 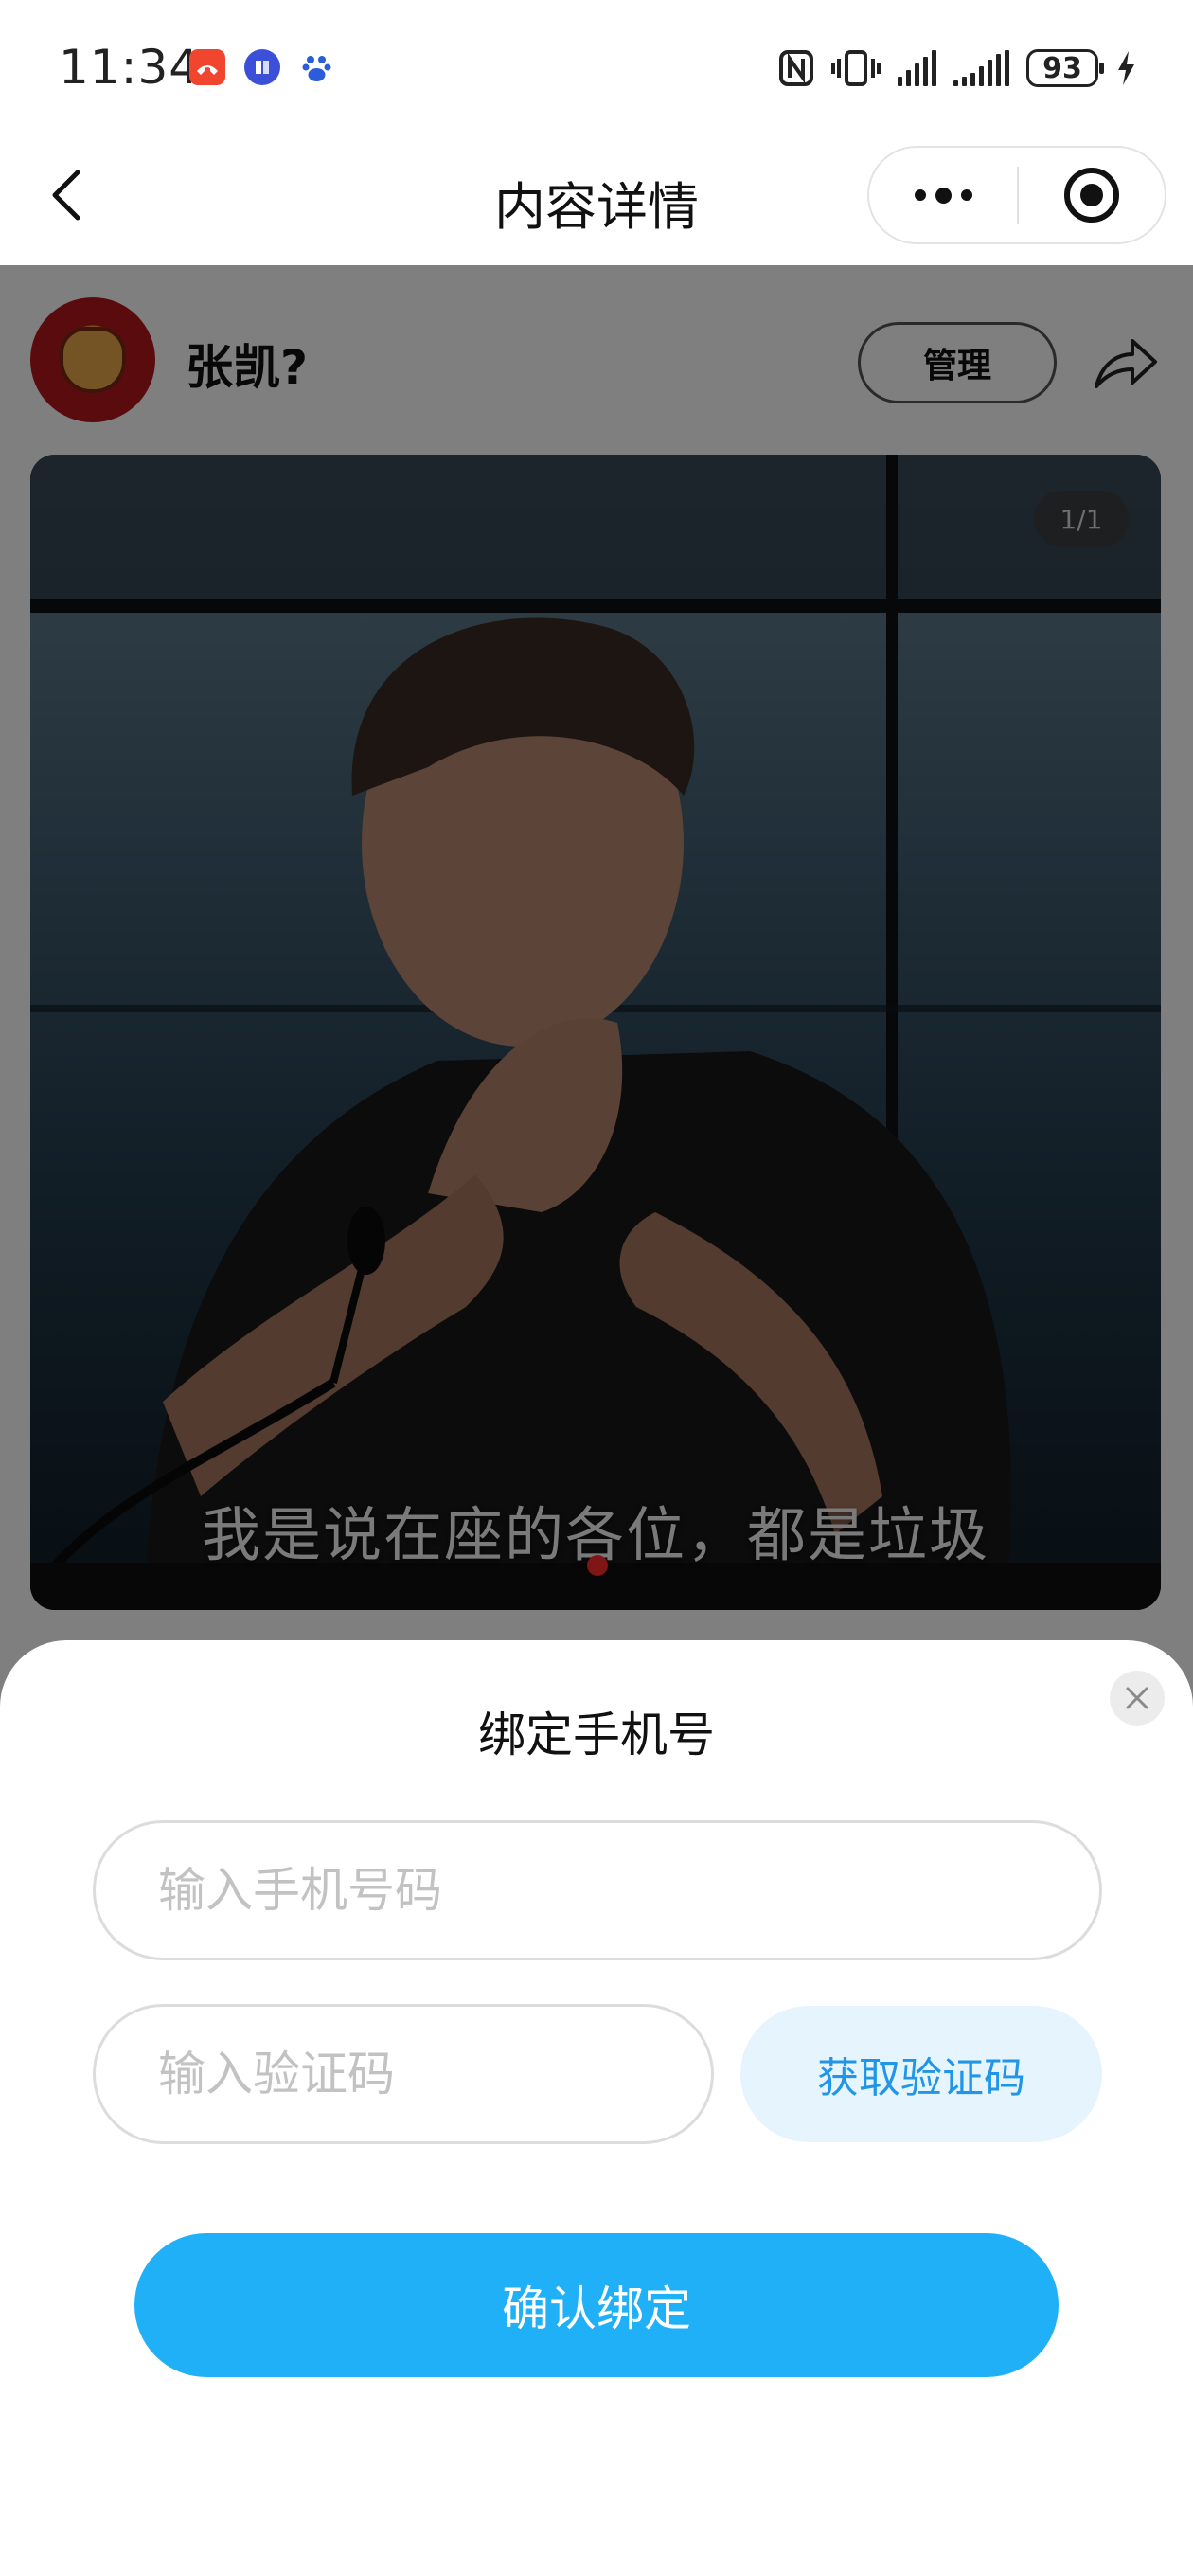 I want to click on missed-call-icon, so click(x=207, y=67).